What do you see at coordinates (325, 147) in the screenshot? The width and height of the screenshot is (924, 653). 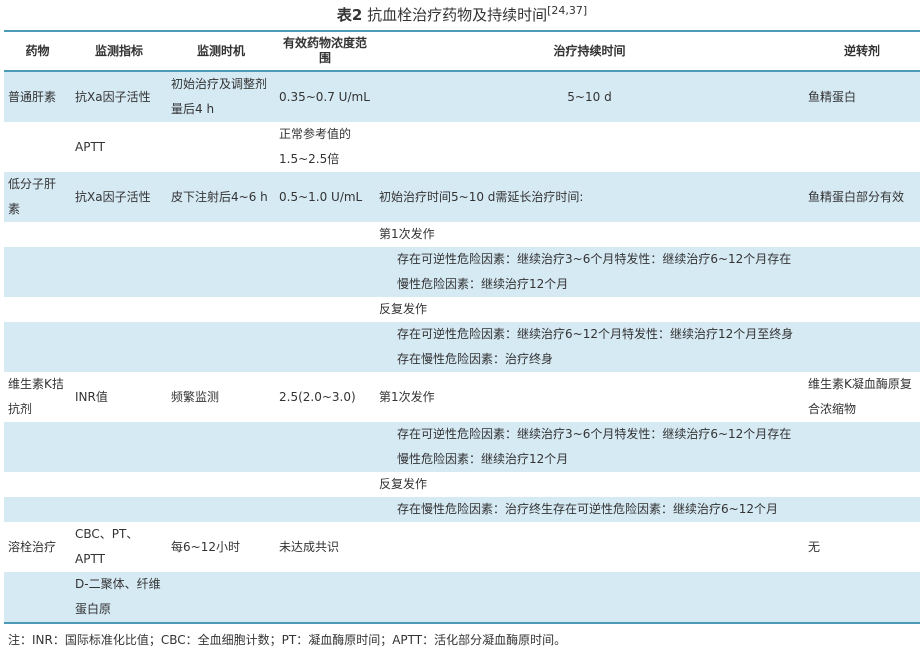 I see `cell-range: 正常参考值的1.5~2.5倍` at bounding box center [325, 147].